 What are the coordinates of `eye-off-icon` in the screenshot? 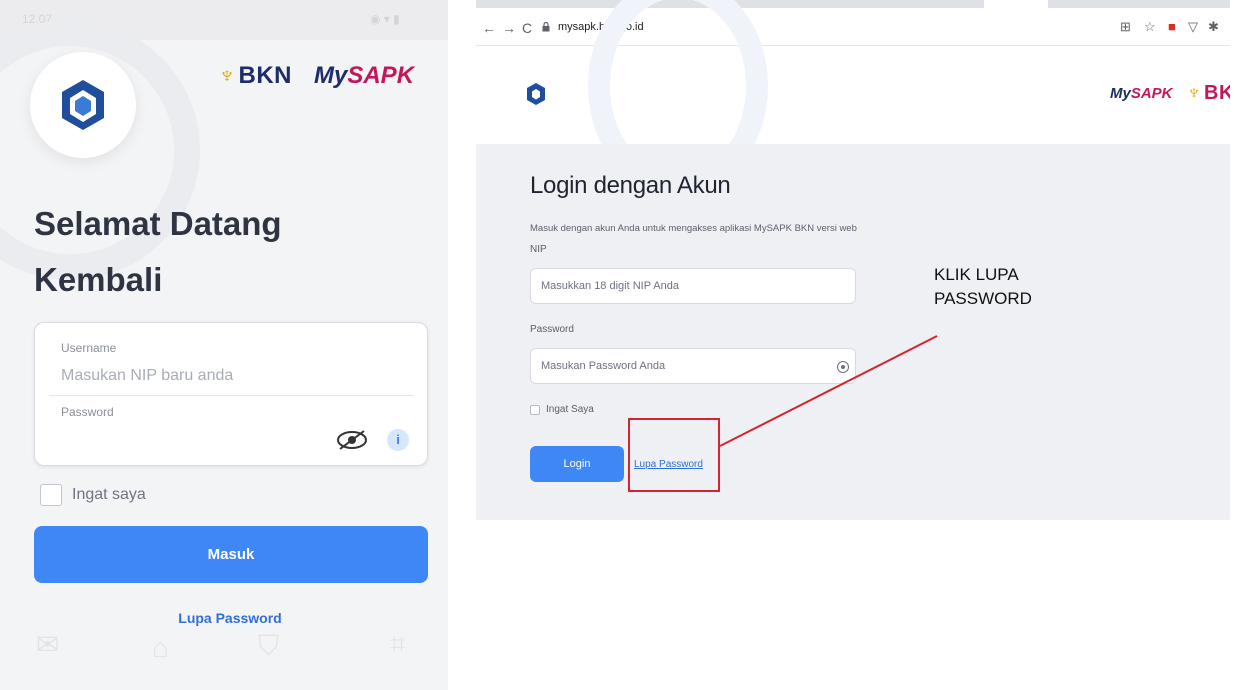 It's located at (352, 440).